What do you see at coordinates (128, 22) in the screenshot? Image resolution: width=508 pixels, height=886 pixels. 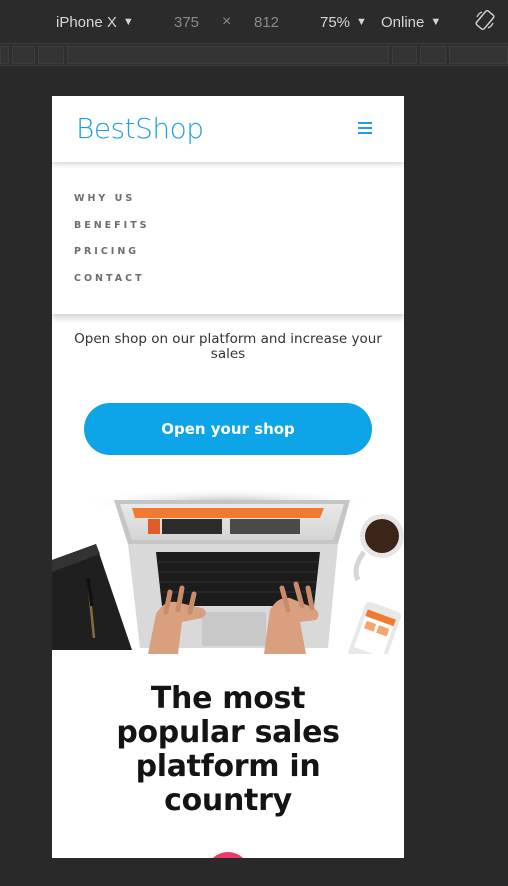 I see `device-dropdown-caret-icon: ▼` at bounding box center [128, 22].